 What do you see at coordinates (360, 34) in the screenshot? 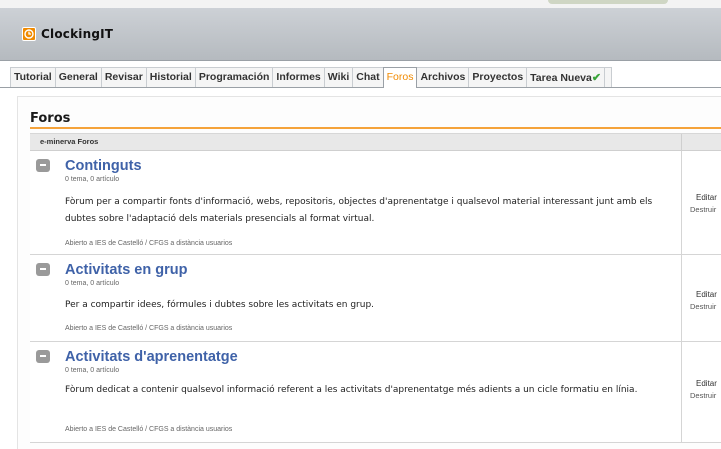
I see `app-header: ClockingIT` at bounding box center [360, 34].